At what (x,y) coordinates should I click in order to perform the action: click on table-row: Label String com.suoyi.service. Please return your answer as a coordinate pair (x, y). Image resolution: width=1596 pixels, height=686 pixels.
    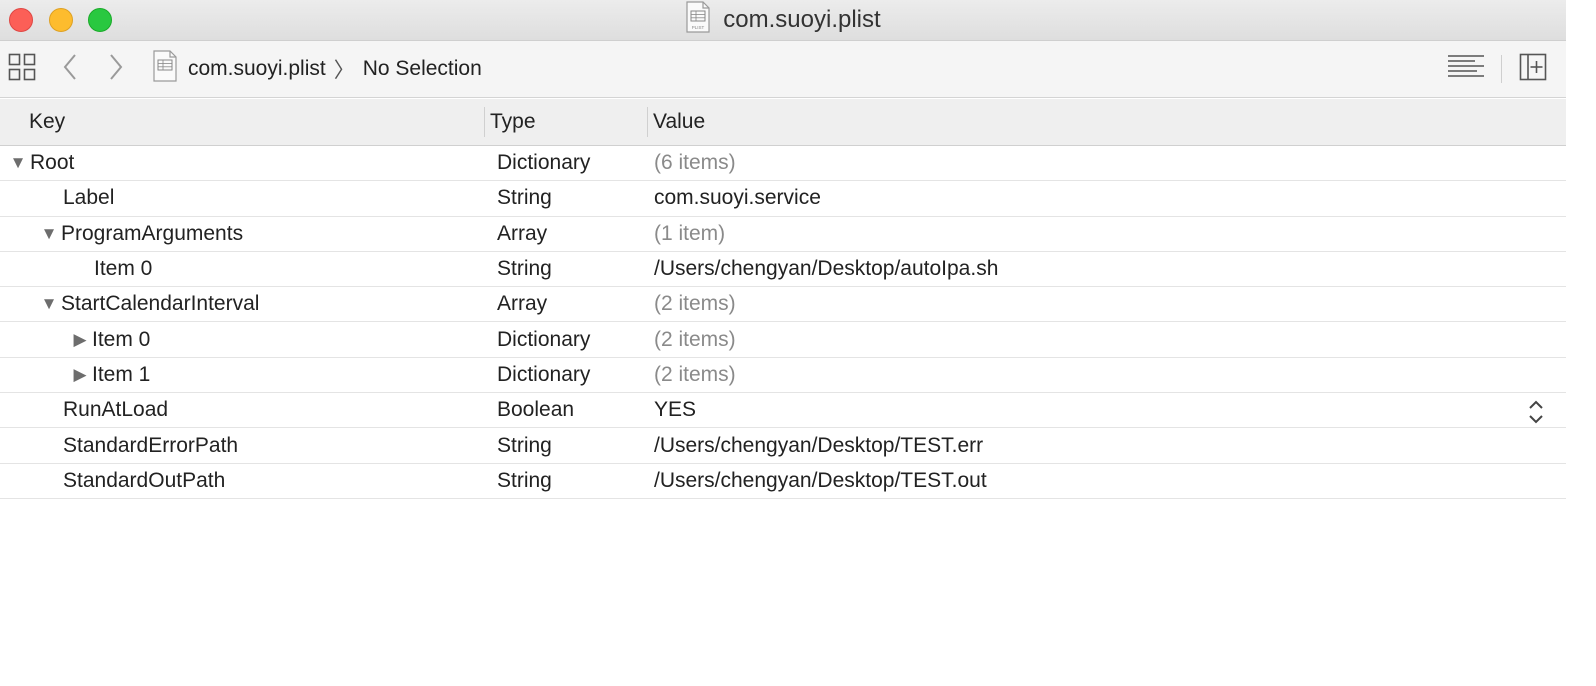
    Looking at the image, I should click on (783, 199).